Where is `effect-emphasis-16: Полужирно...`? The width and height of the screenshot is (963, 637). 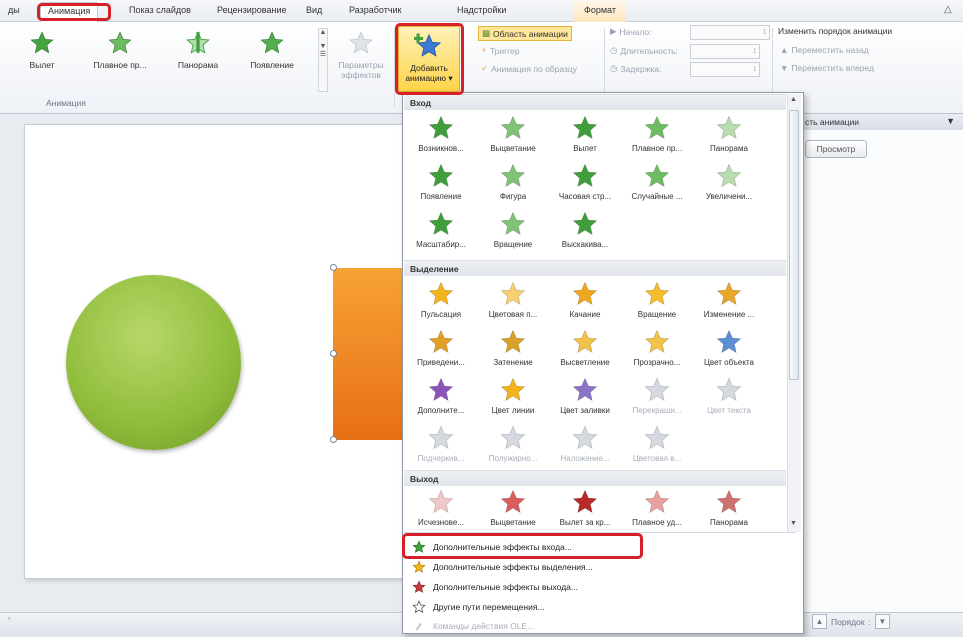 effect-emphasis-16: Полужирно... is located at coordinates (513, 443).